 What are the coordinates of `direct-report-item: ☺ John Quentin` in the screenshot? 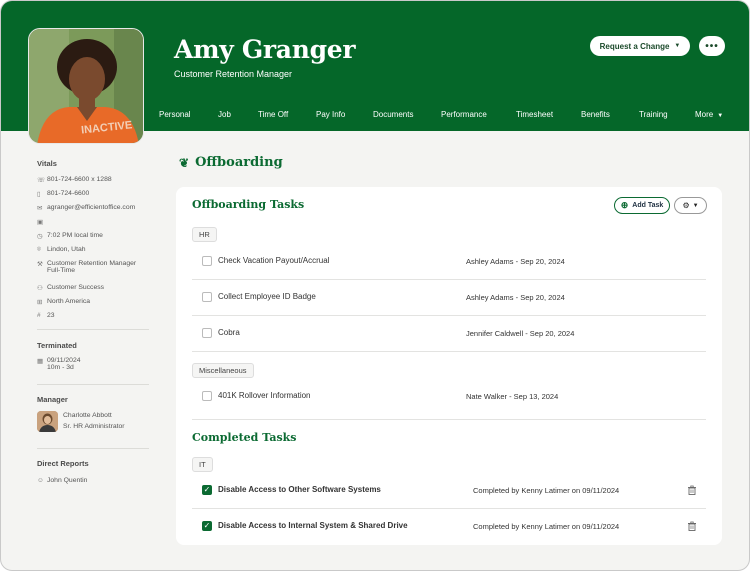 It's located at (62, 480).